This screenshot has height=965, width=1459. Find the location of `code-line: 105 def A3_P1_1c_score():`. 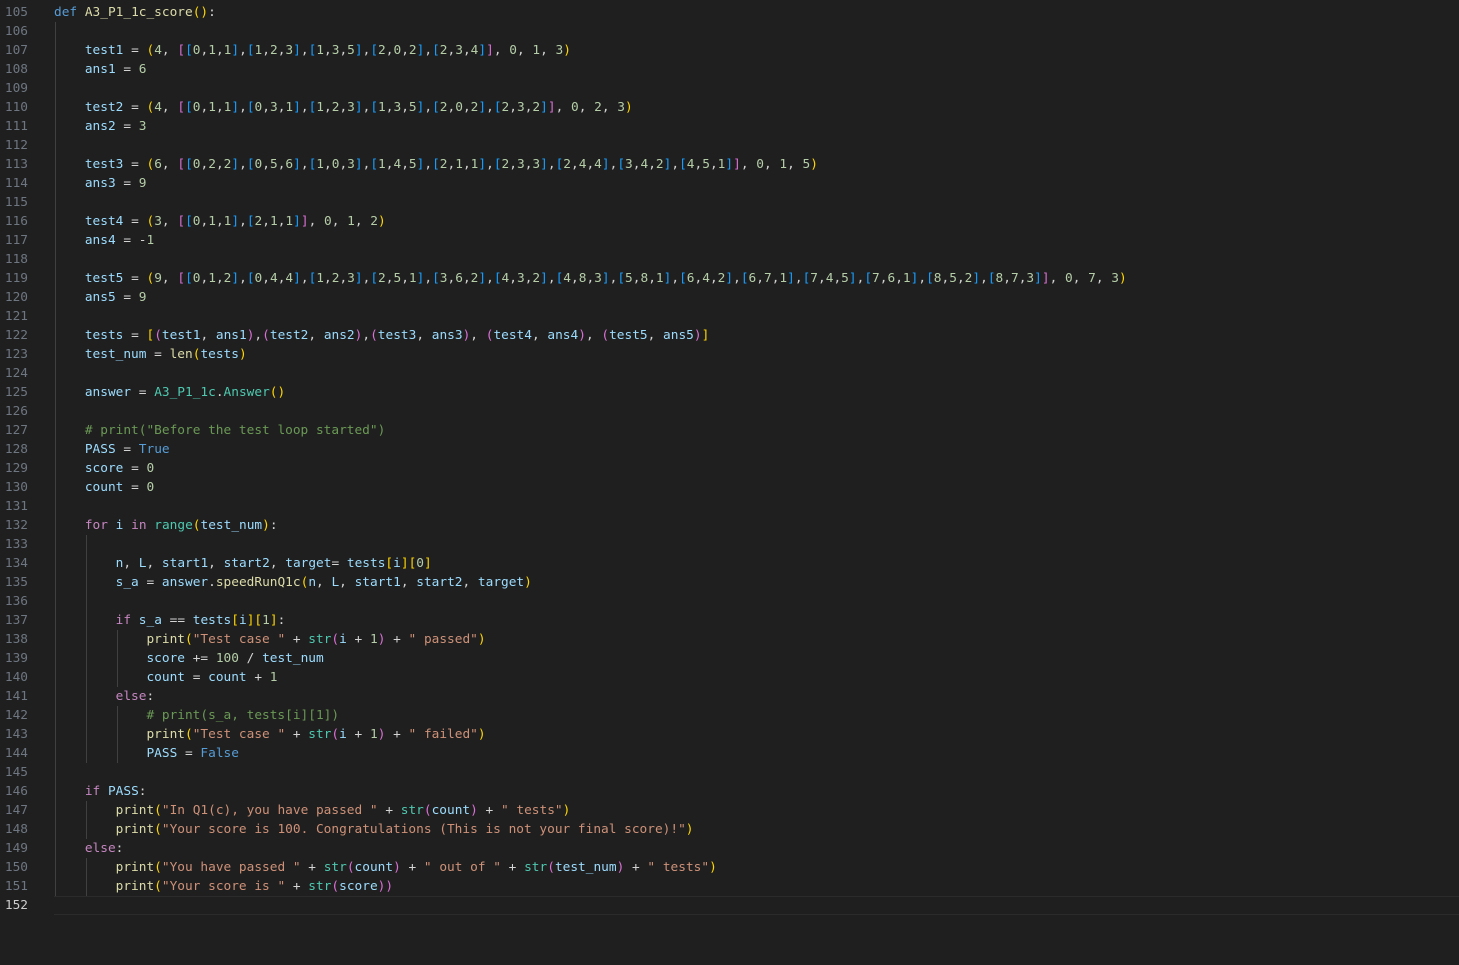

code-line: 105 def A3_P1_1c_score(): is located at coordinates (729, 12).